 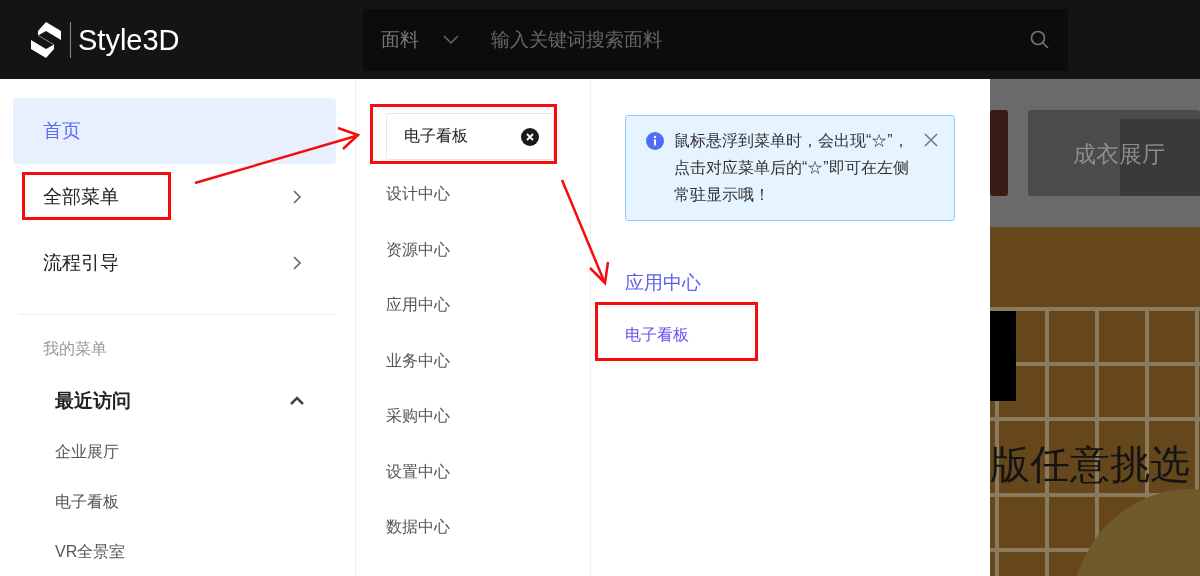 What do you see at coordinates (451, 39) in the screenshot?
I see `caret-icon` at bounding box center [451, 39].